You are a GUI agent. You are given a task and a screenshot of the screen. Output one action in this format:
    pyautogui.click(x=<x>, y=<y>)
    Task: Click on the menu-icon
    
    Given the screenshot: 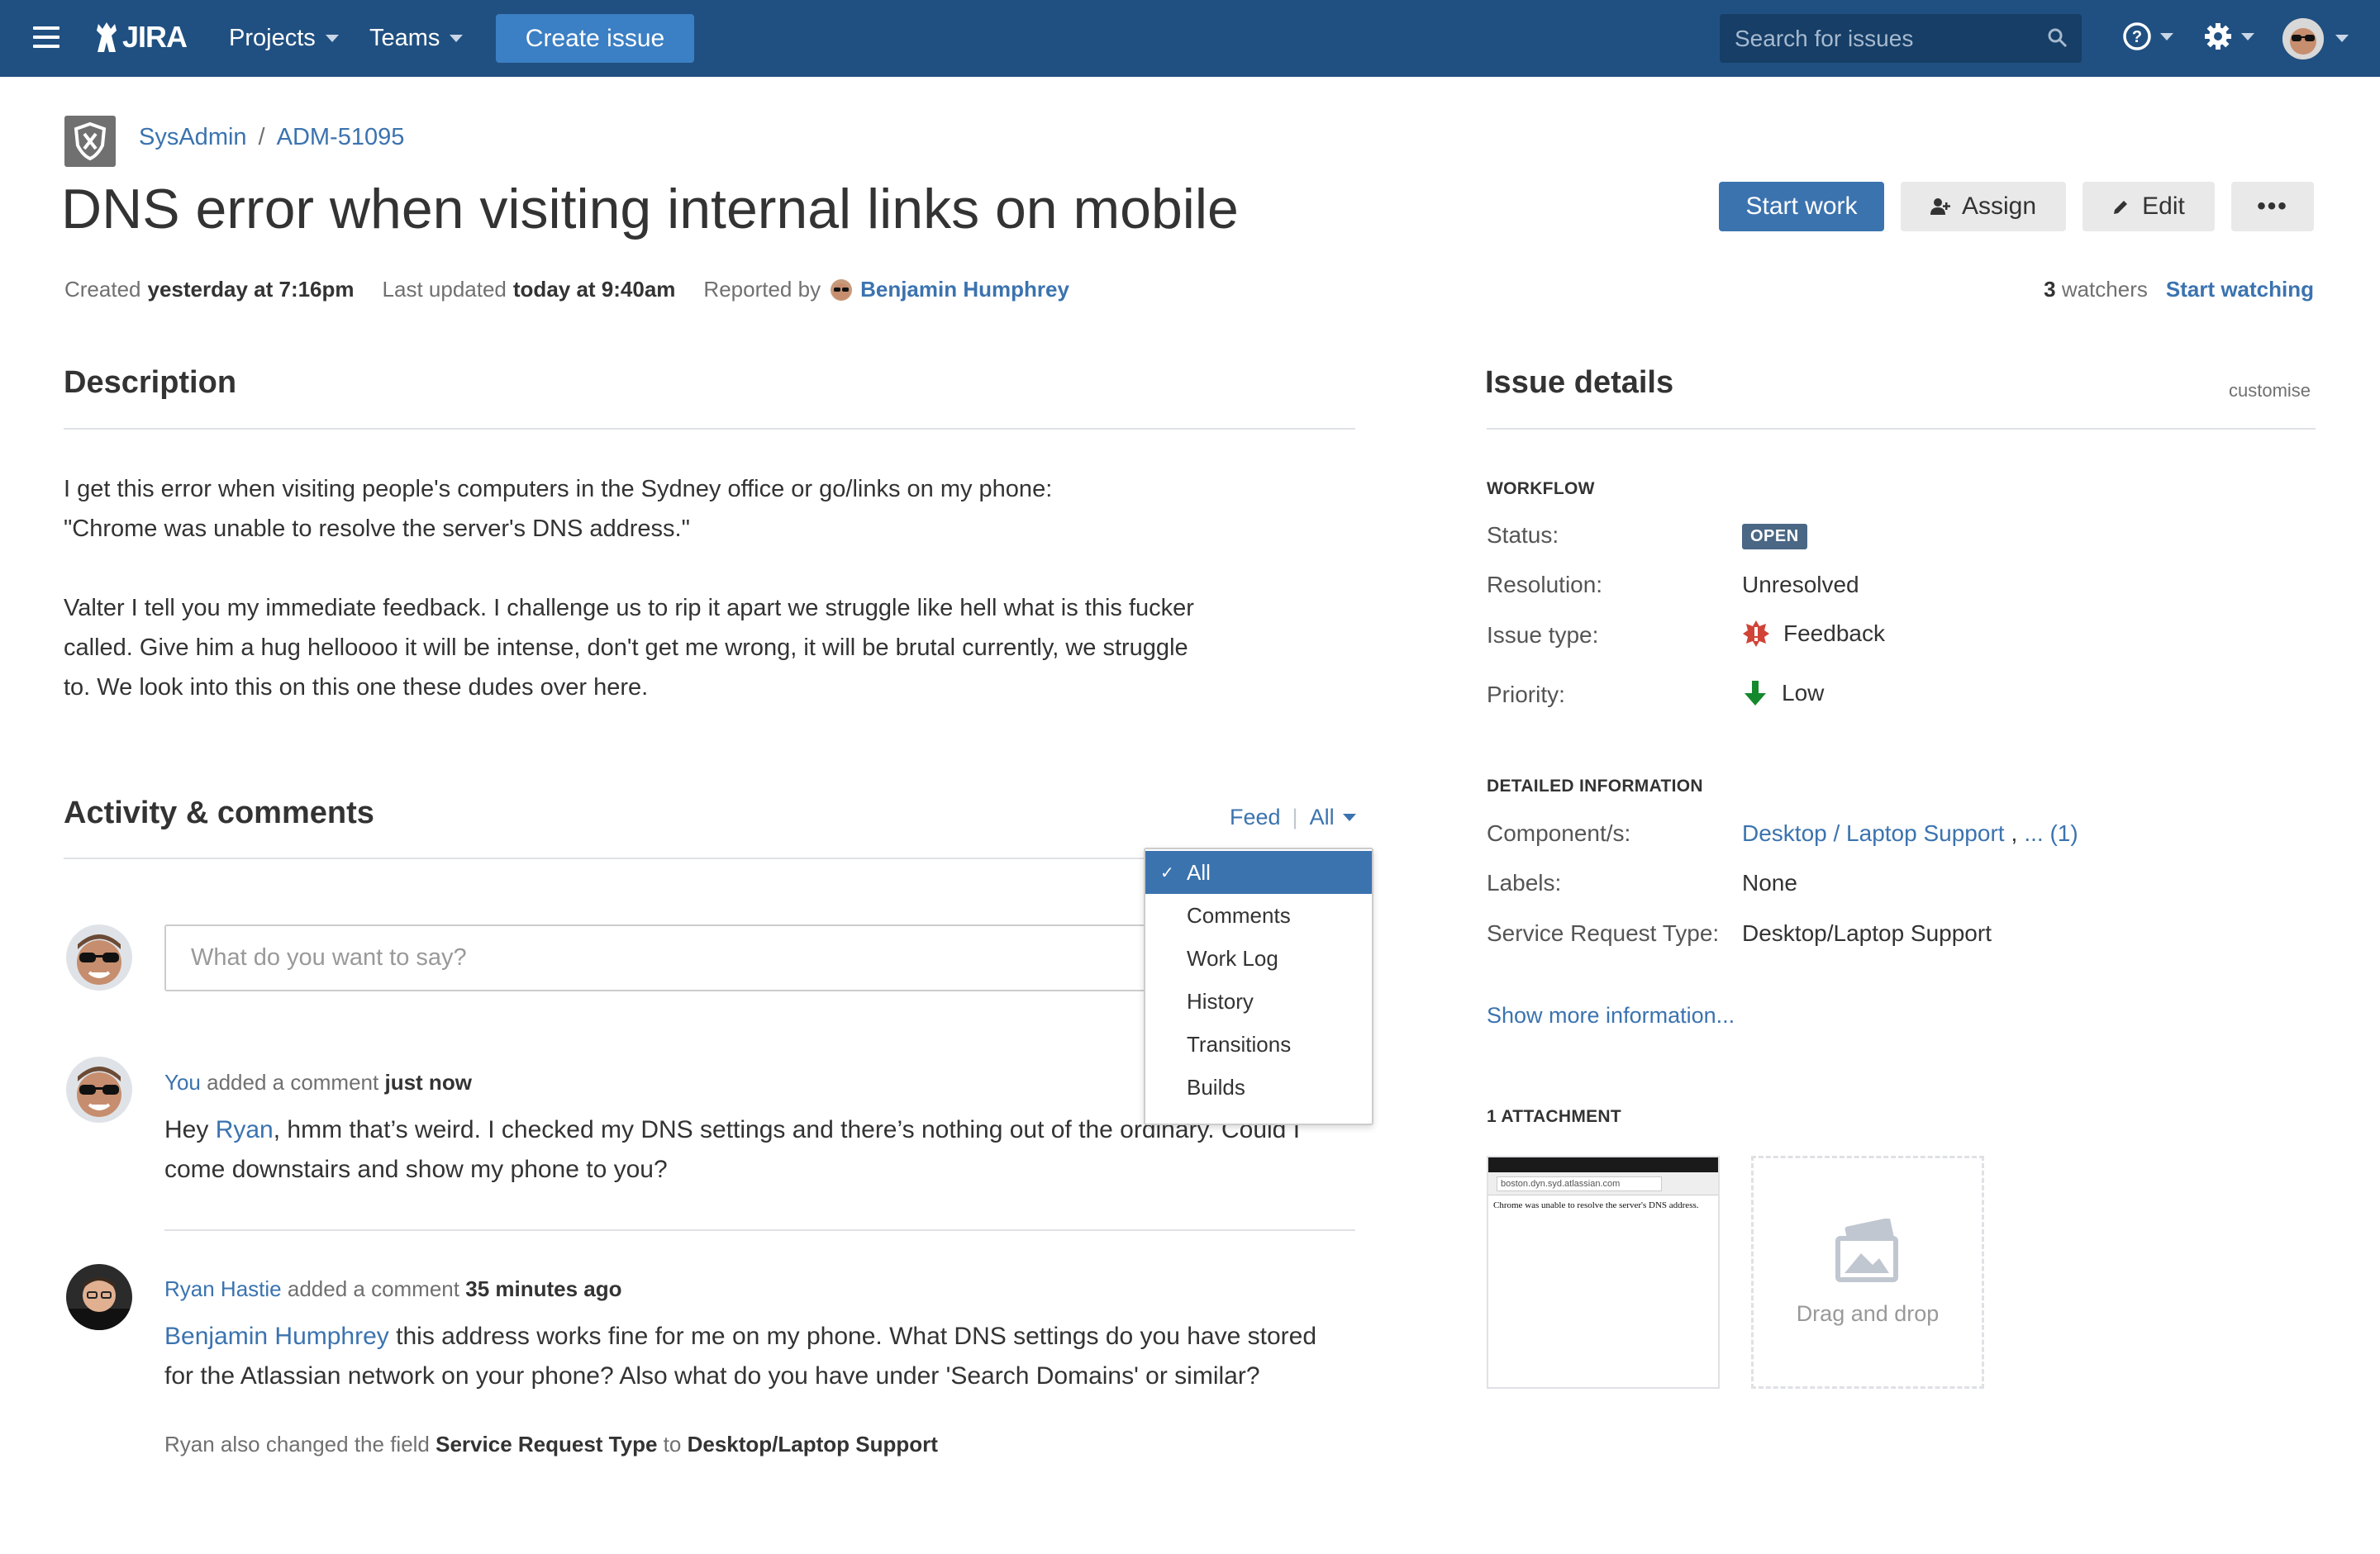 What is the action you would take?
    pyautogui.click(x=46, y=38)
    